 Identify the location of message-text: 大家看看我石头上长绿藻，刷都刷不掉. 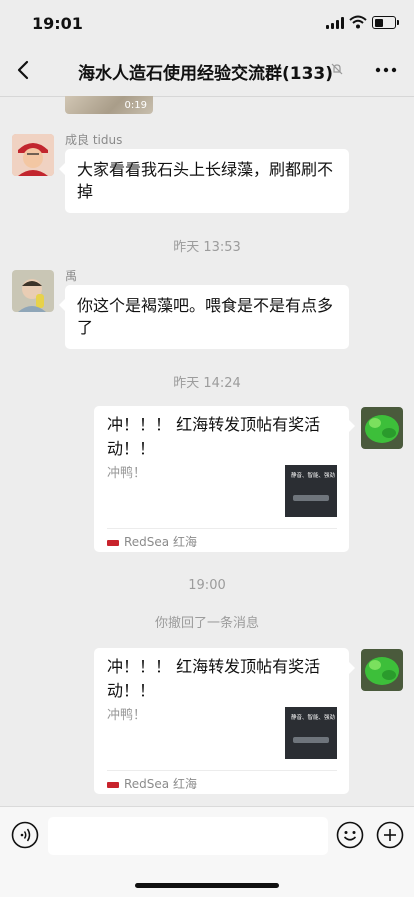
(205, 180).